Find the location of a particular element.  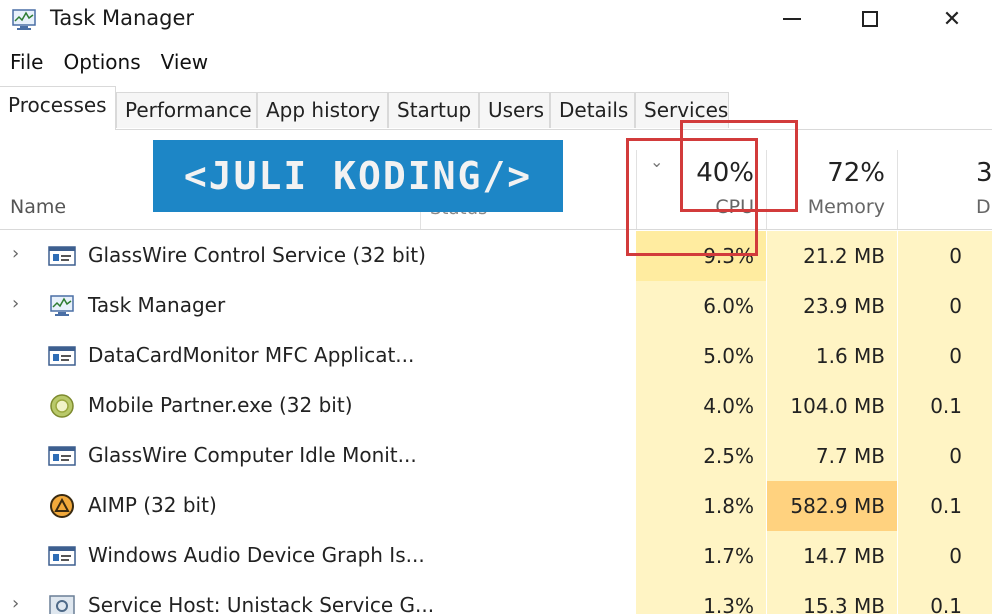

service-host-icon is located at coordinates (62, 604).